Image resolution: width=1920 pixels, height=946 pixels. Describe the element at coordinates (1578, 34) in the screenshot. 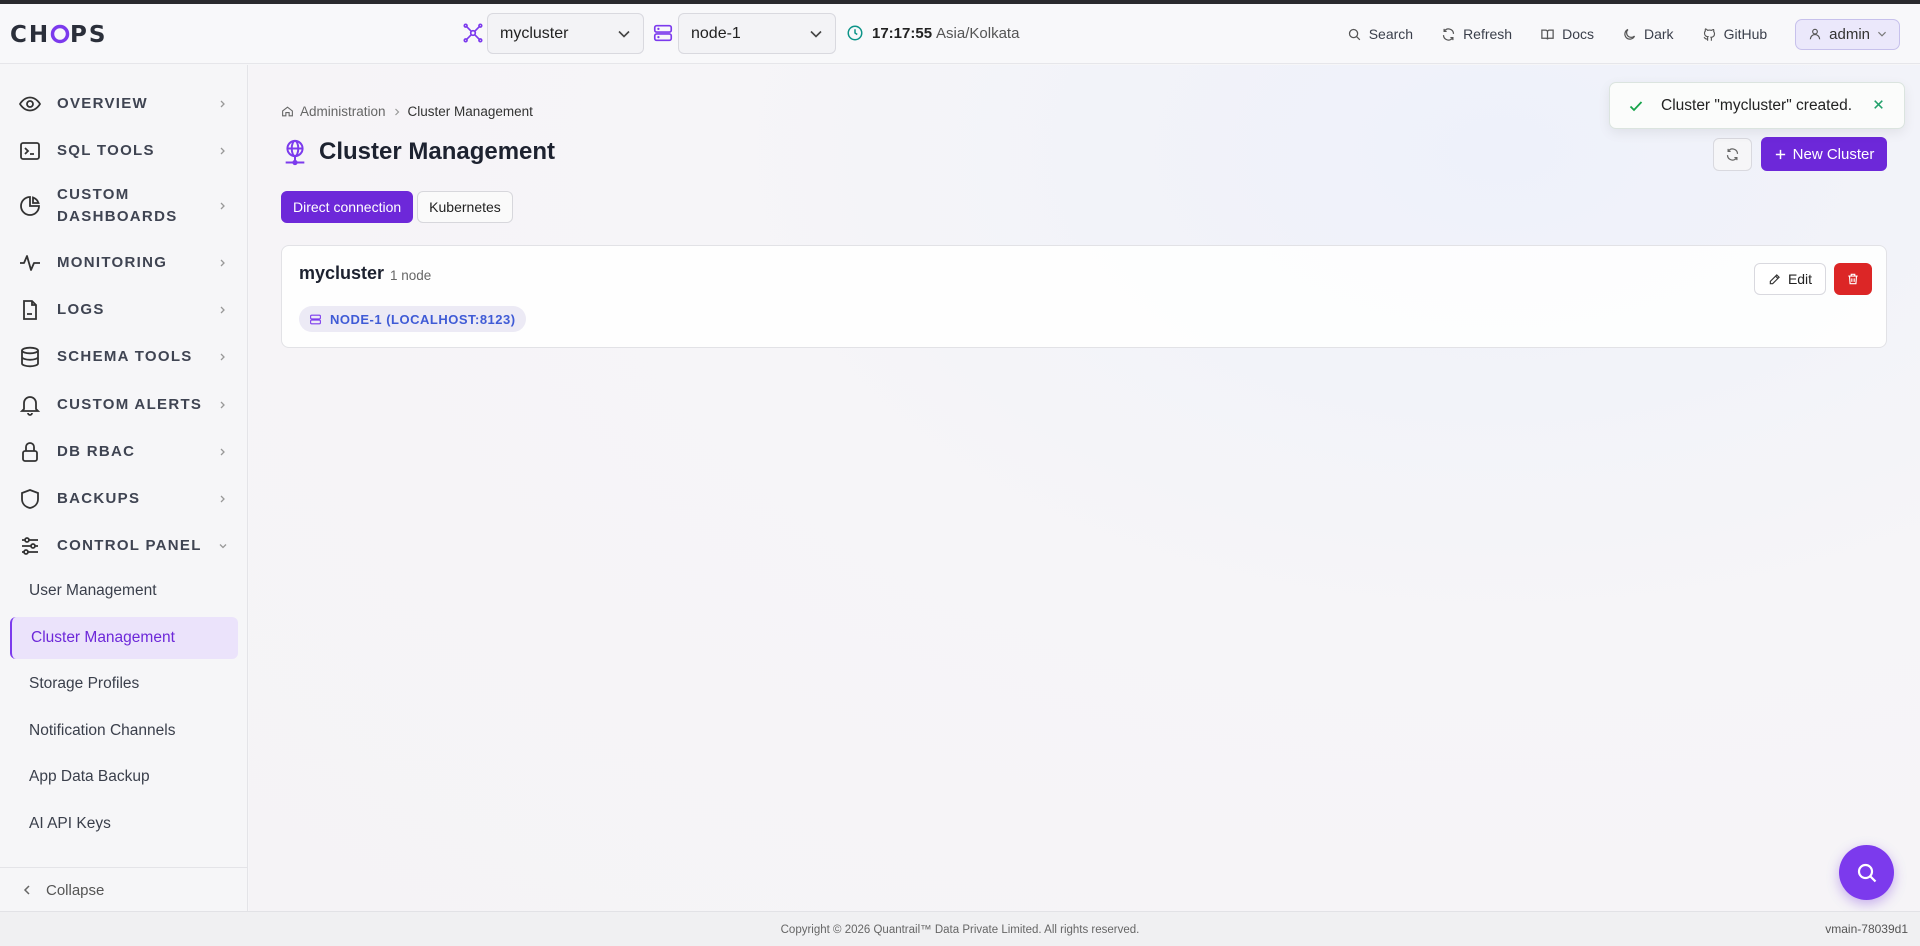

I see `docs-link-label: Docs` at that location.